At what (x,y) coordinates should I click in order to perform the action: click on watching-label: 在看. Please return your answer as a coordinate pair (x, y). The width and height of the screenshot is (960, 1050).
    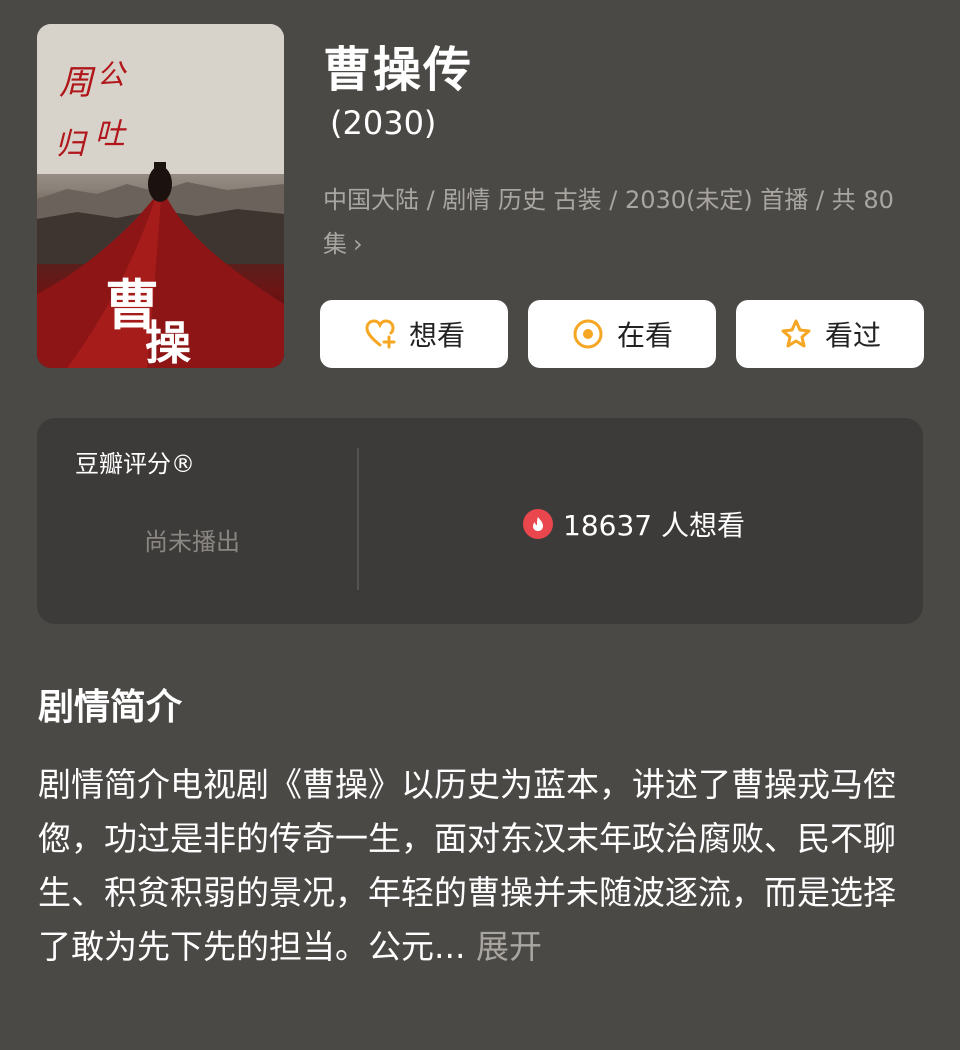
    Looking at the image, I should click on (644, 335).